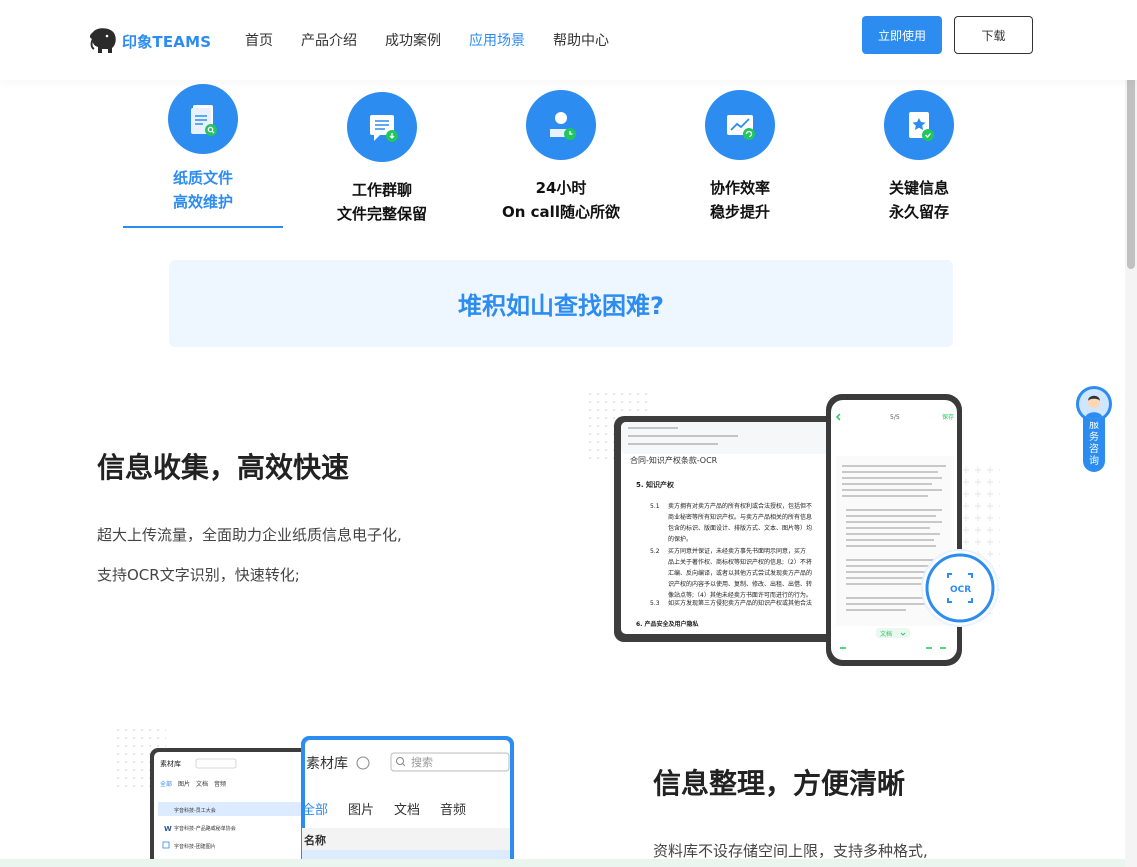 The image size is (1137, 867). Describe the element at coordinates (327, 764) in the screenshot. I see `library-title: 素材库` at that location.